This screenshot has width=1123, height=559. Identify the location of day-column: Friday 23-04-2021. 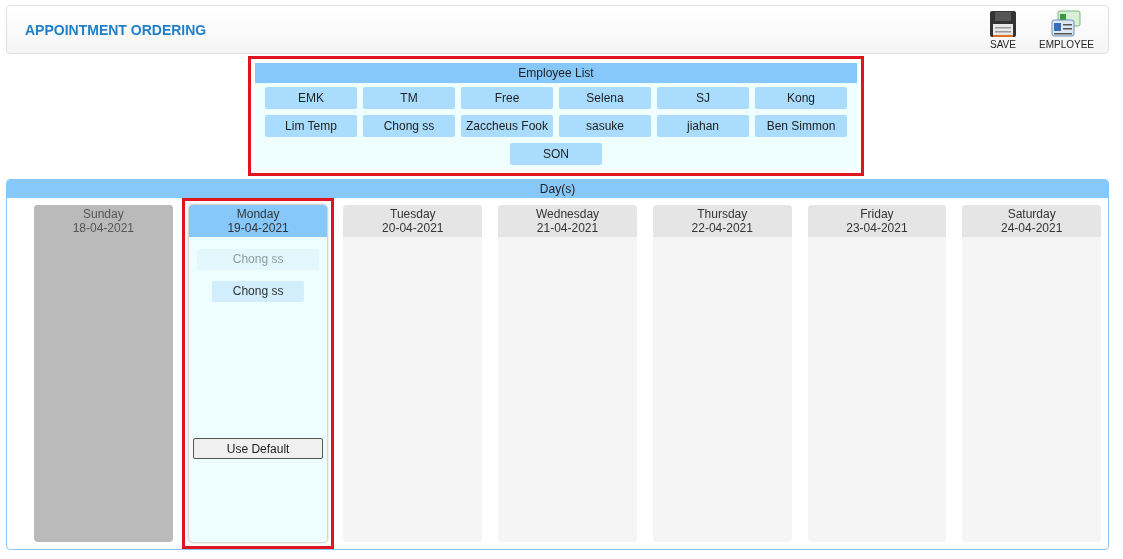
(877, 373).